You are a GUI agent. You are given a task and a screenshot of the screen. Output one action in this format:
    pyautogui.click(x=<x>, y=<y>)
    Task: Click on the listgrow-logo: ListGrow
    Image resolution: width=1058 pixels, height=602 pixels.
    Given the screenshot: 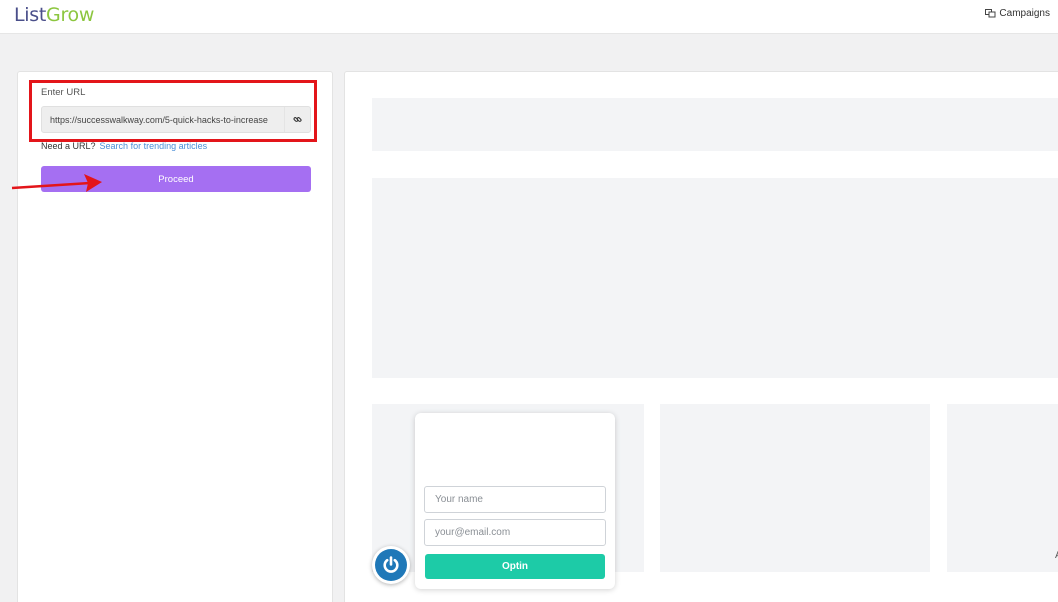 What is the action you would take?
    pyautogui.click(x=54, y=15)
    